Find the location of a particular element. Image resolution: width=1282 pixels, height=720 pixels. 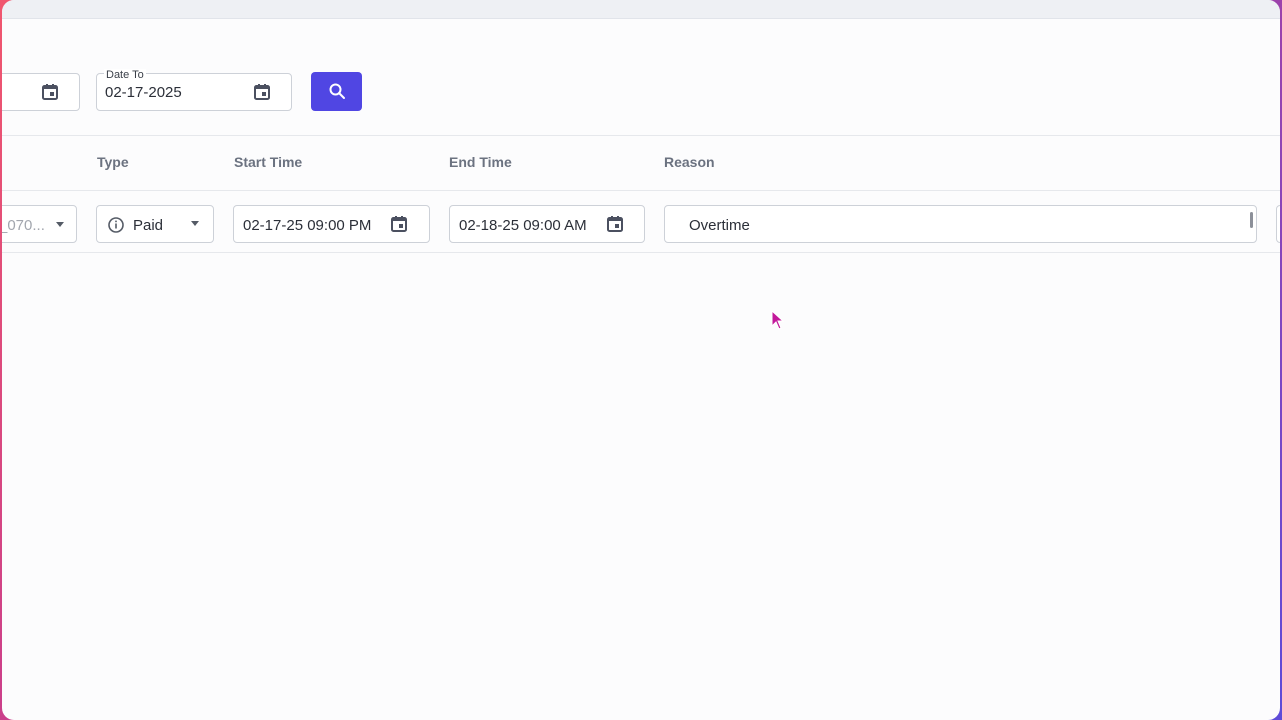

search-icon is located at coordinates (337, 91).